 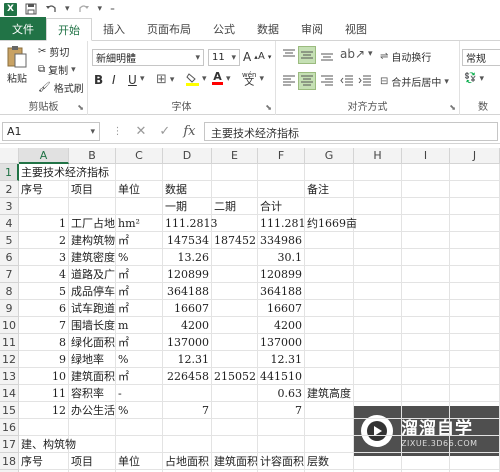 I want to click on cell-h10, so click(x=378, y=325).